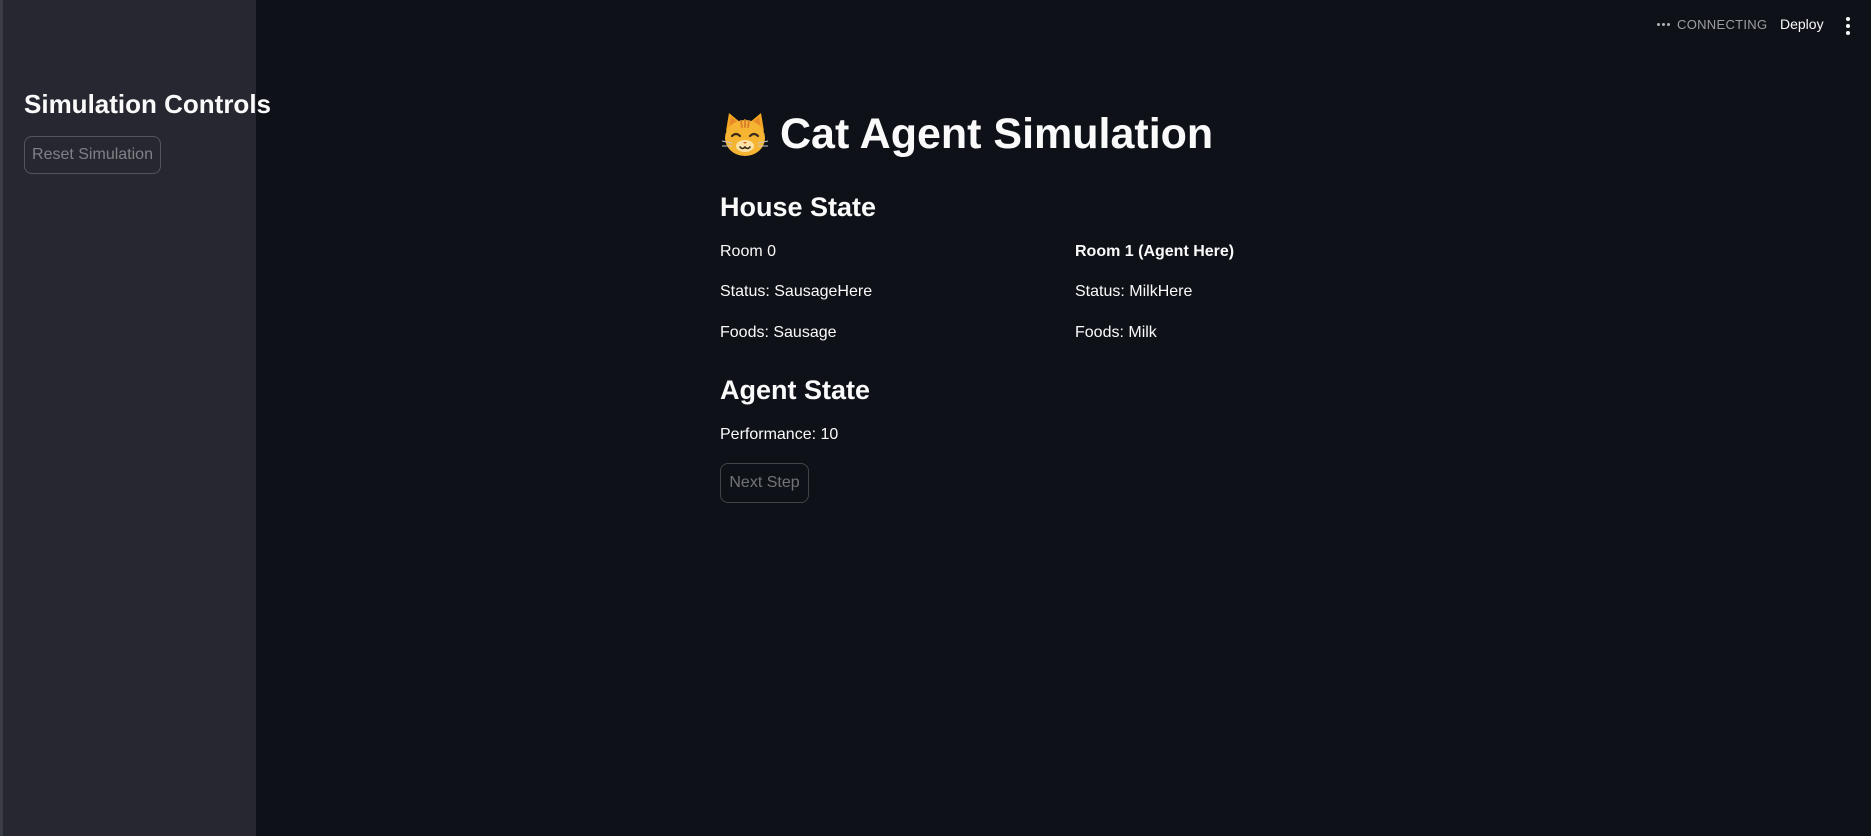  Describe the element at coordinates (92, 155) in the screenshot. I see `reset-simulation-button: Reset Simulation` at that location.